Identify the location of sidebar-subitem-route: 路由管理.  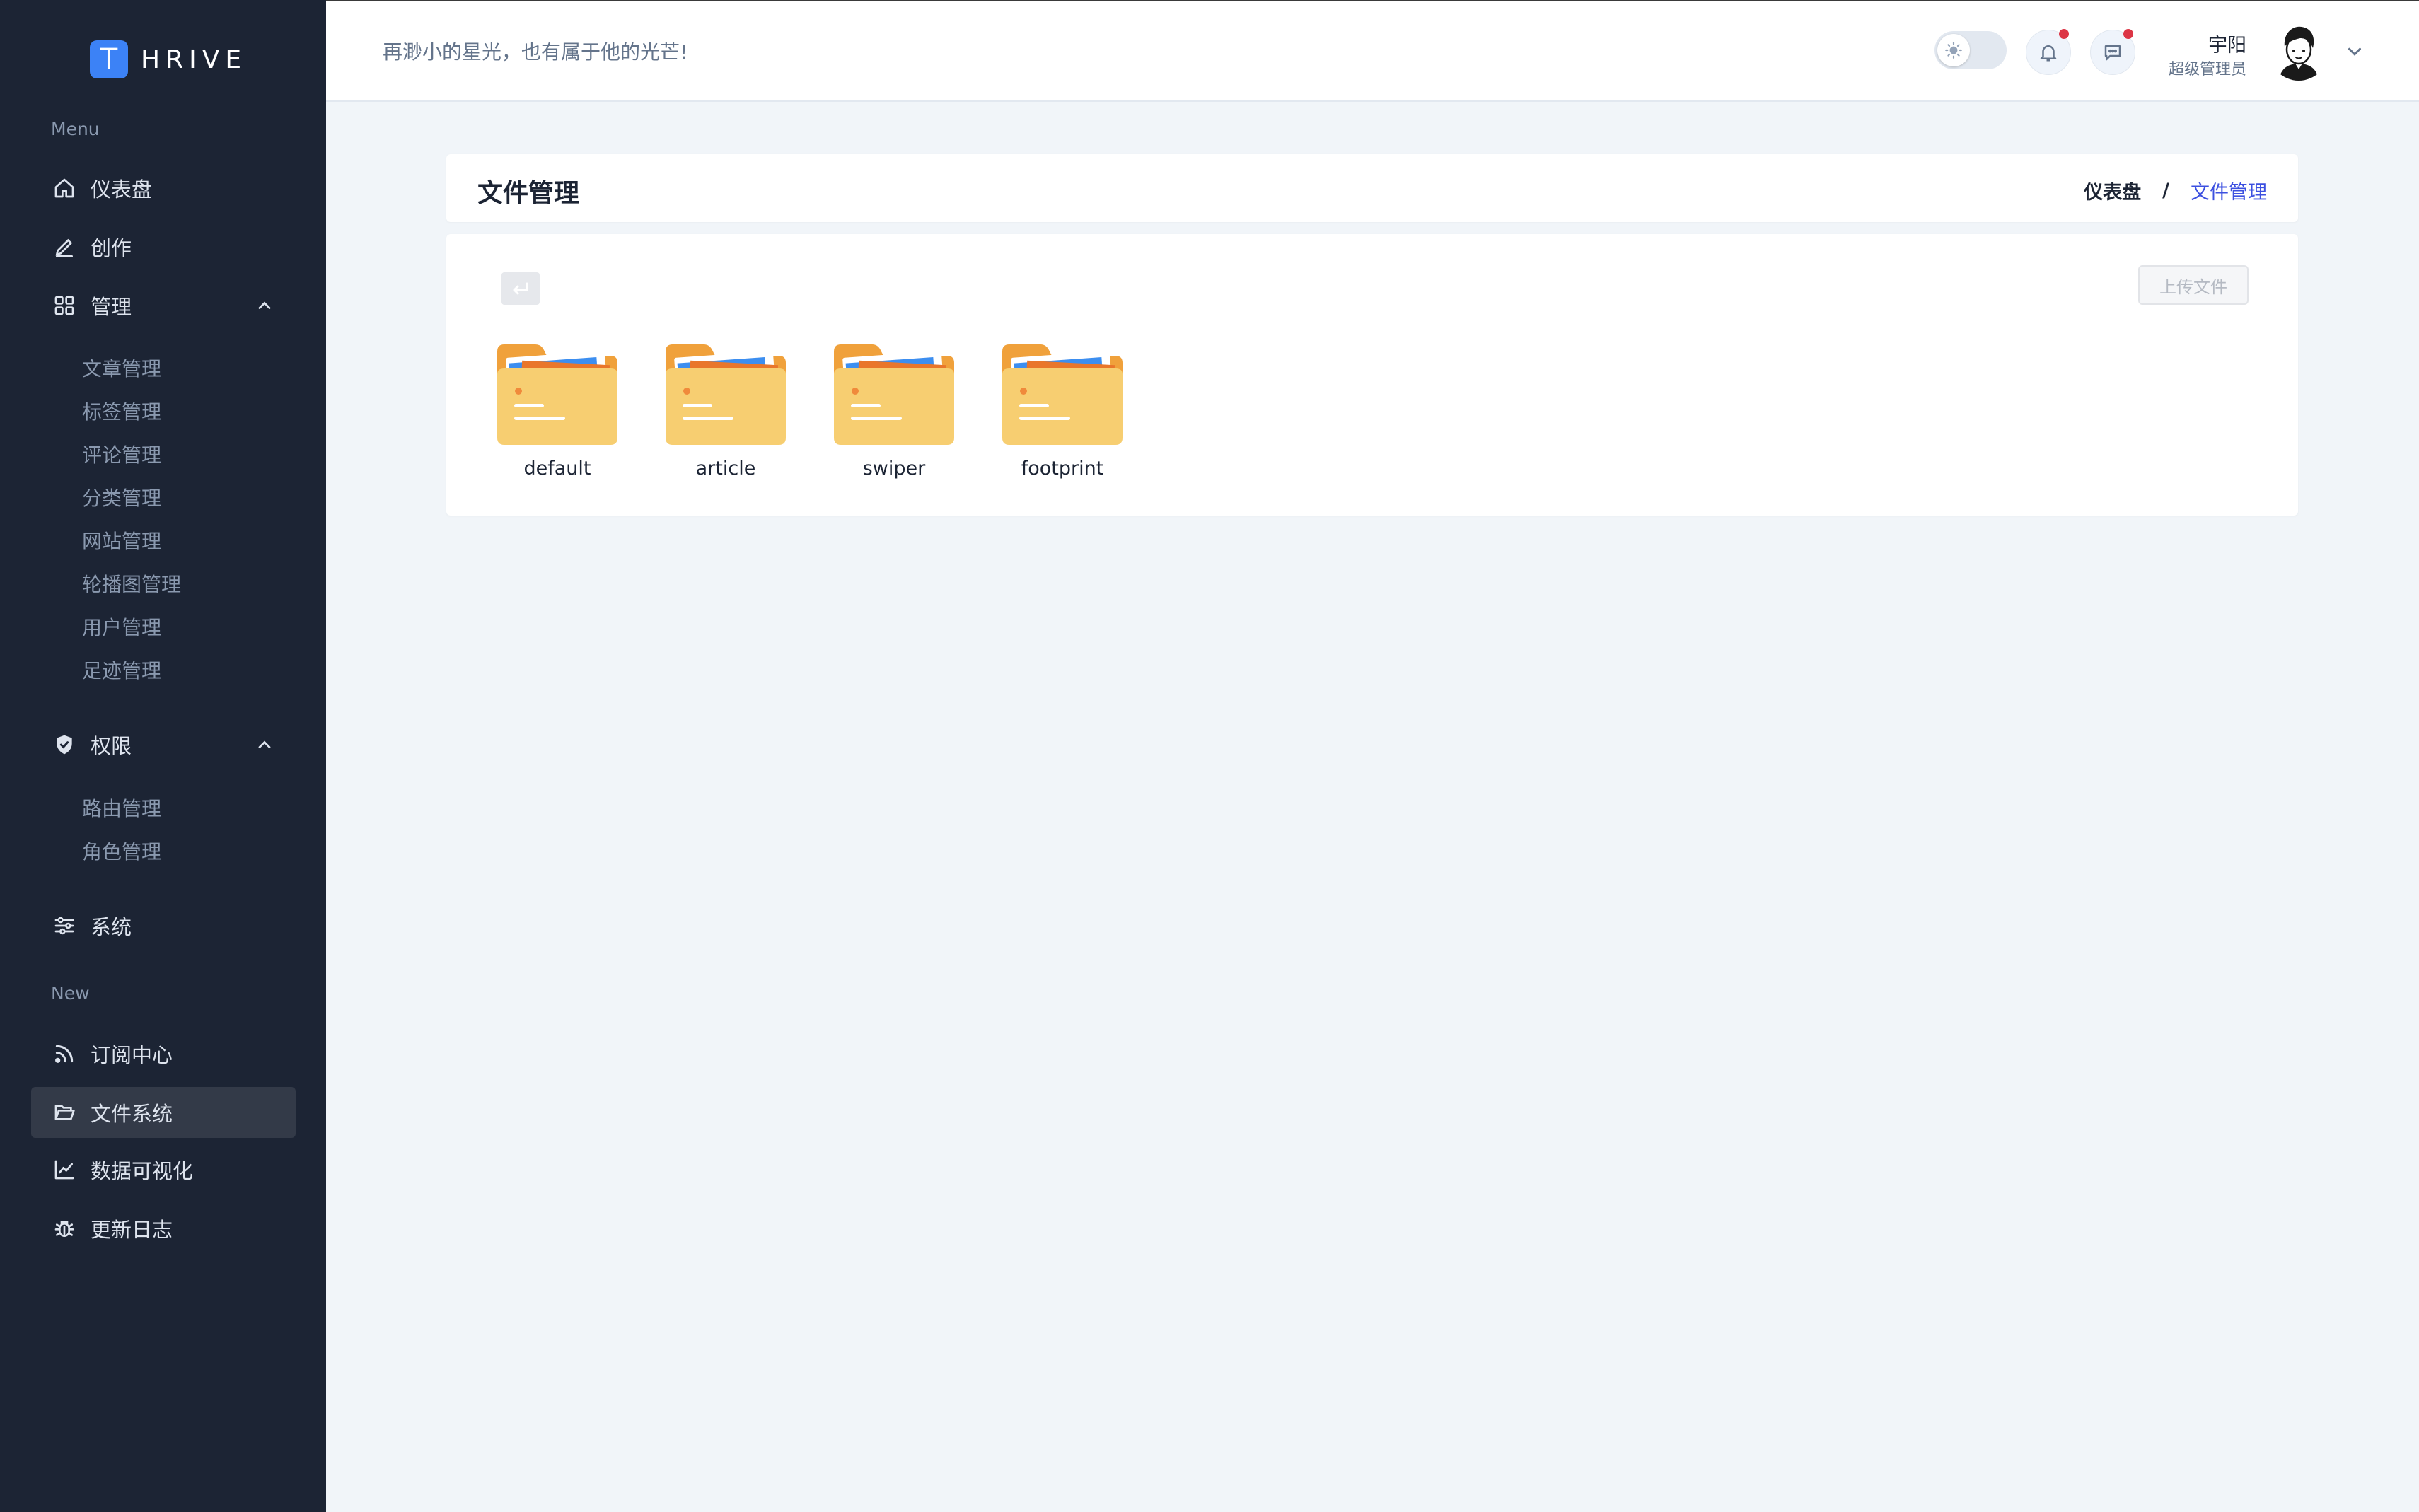
(122, 807).